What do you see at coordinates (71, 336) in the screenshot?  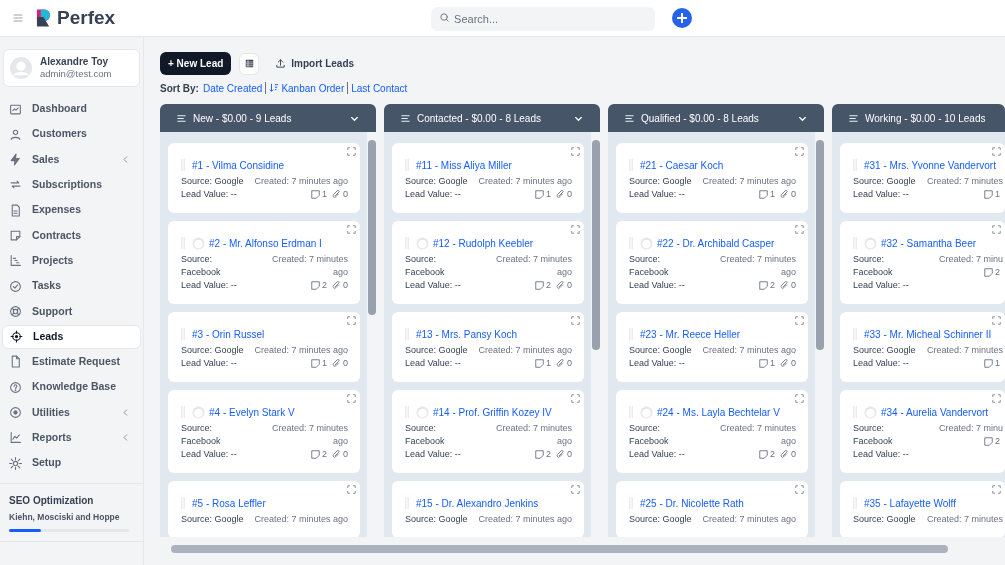 I see `sidebar-item: Leads` at bounding box center [71, 336].